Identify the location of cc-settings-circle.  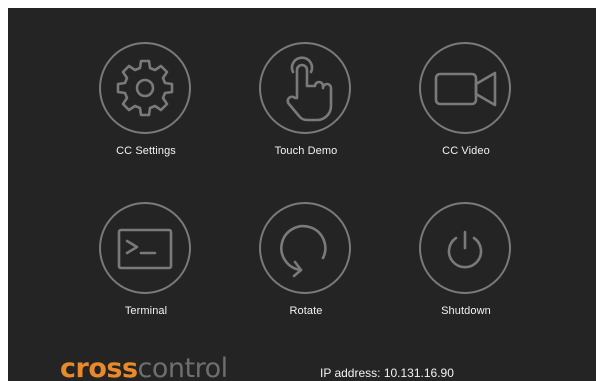
(145, 88).